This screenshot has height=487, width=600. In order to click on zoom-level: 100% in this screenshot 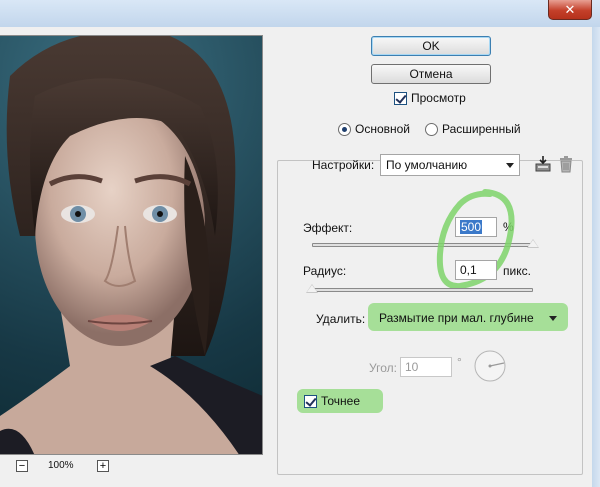, I will do `click(61, 465)`.